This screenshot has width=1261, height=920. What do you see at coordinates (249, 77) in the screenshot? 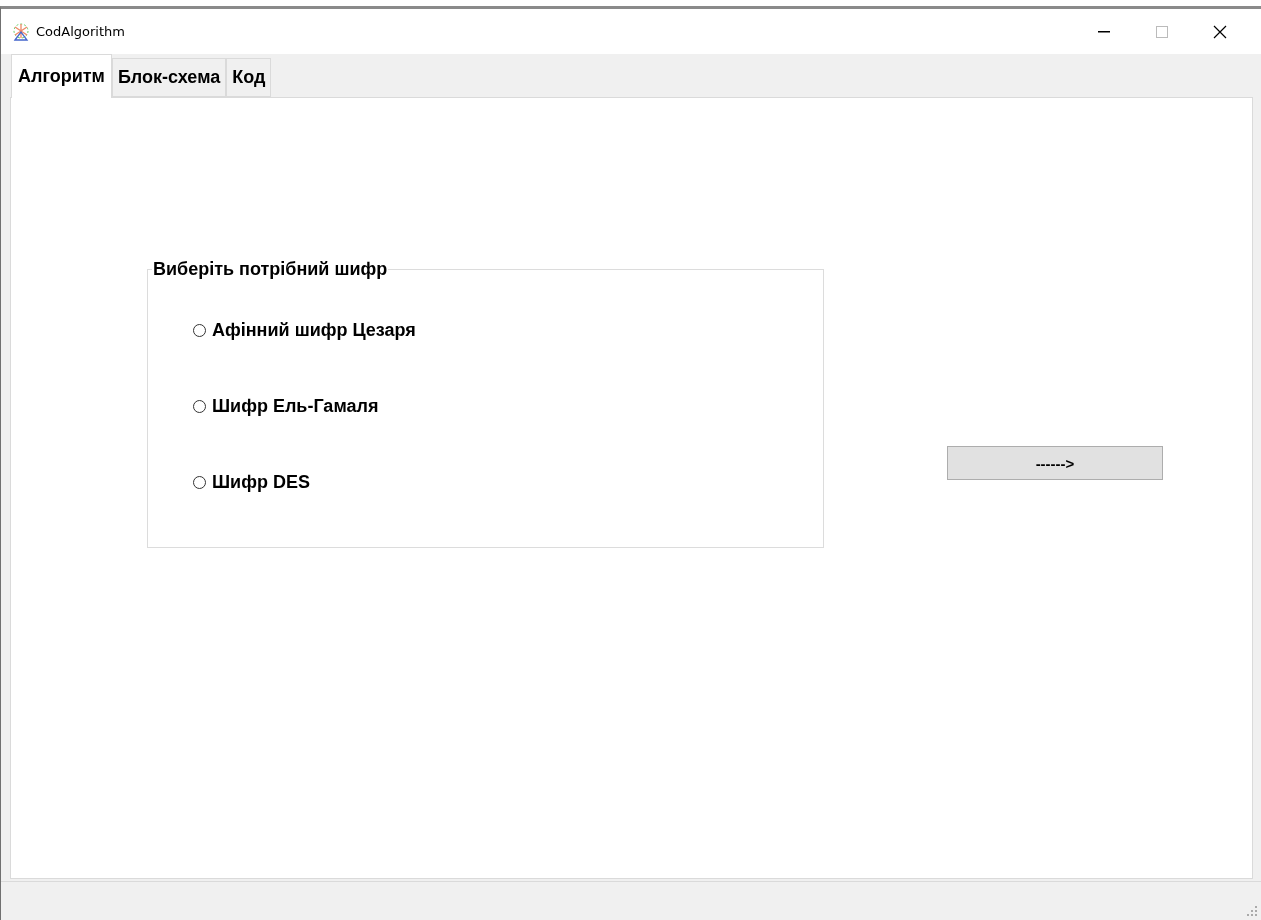
I see `tab: Код` at bounding box center [249, 77].